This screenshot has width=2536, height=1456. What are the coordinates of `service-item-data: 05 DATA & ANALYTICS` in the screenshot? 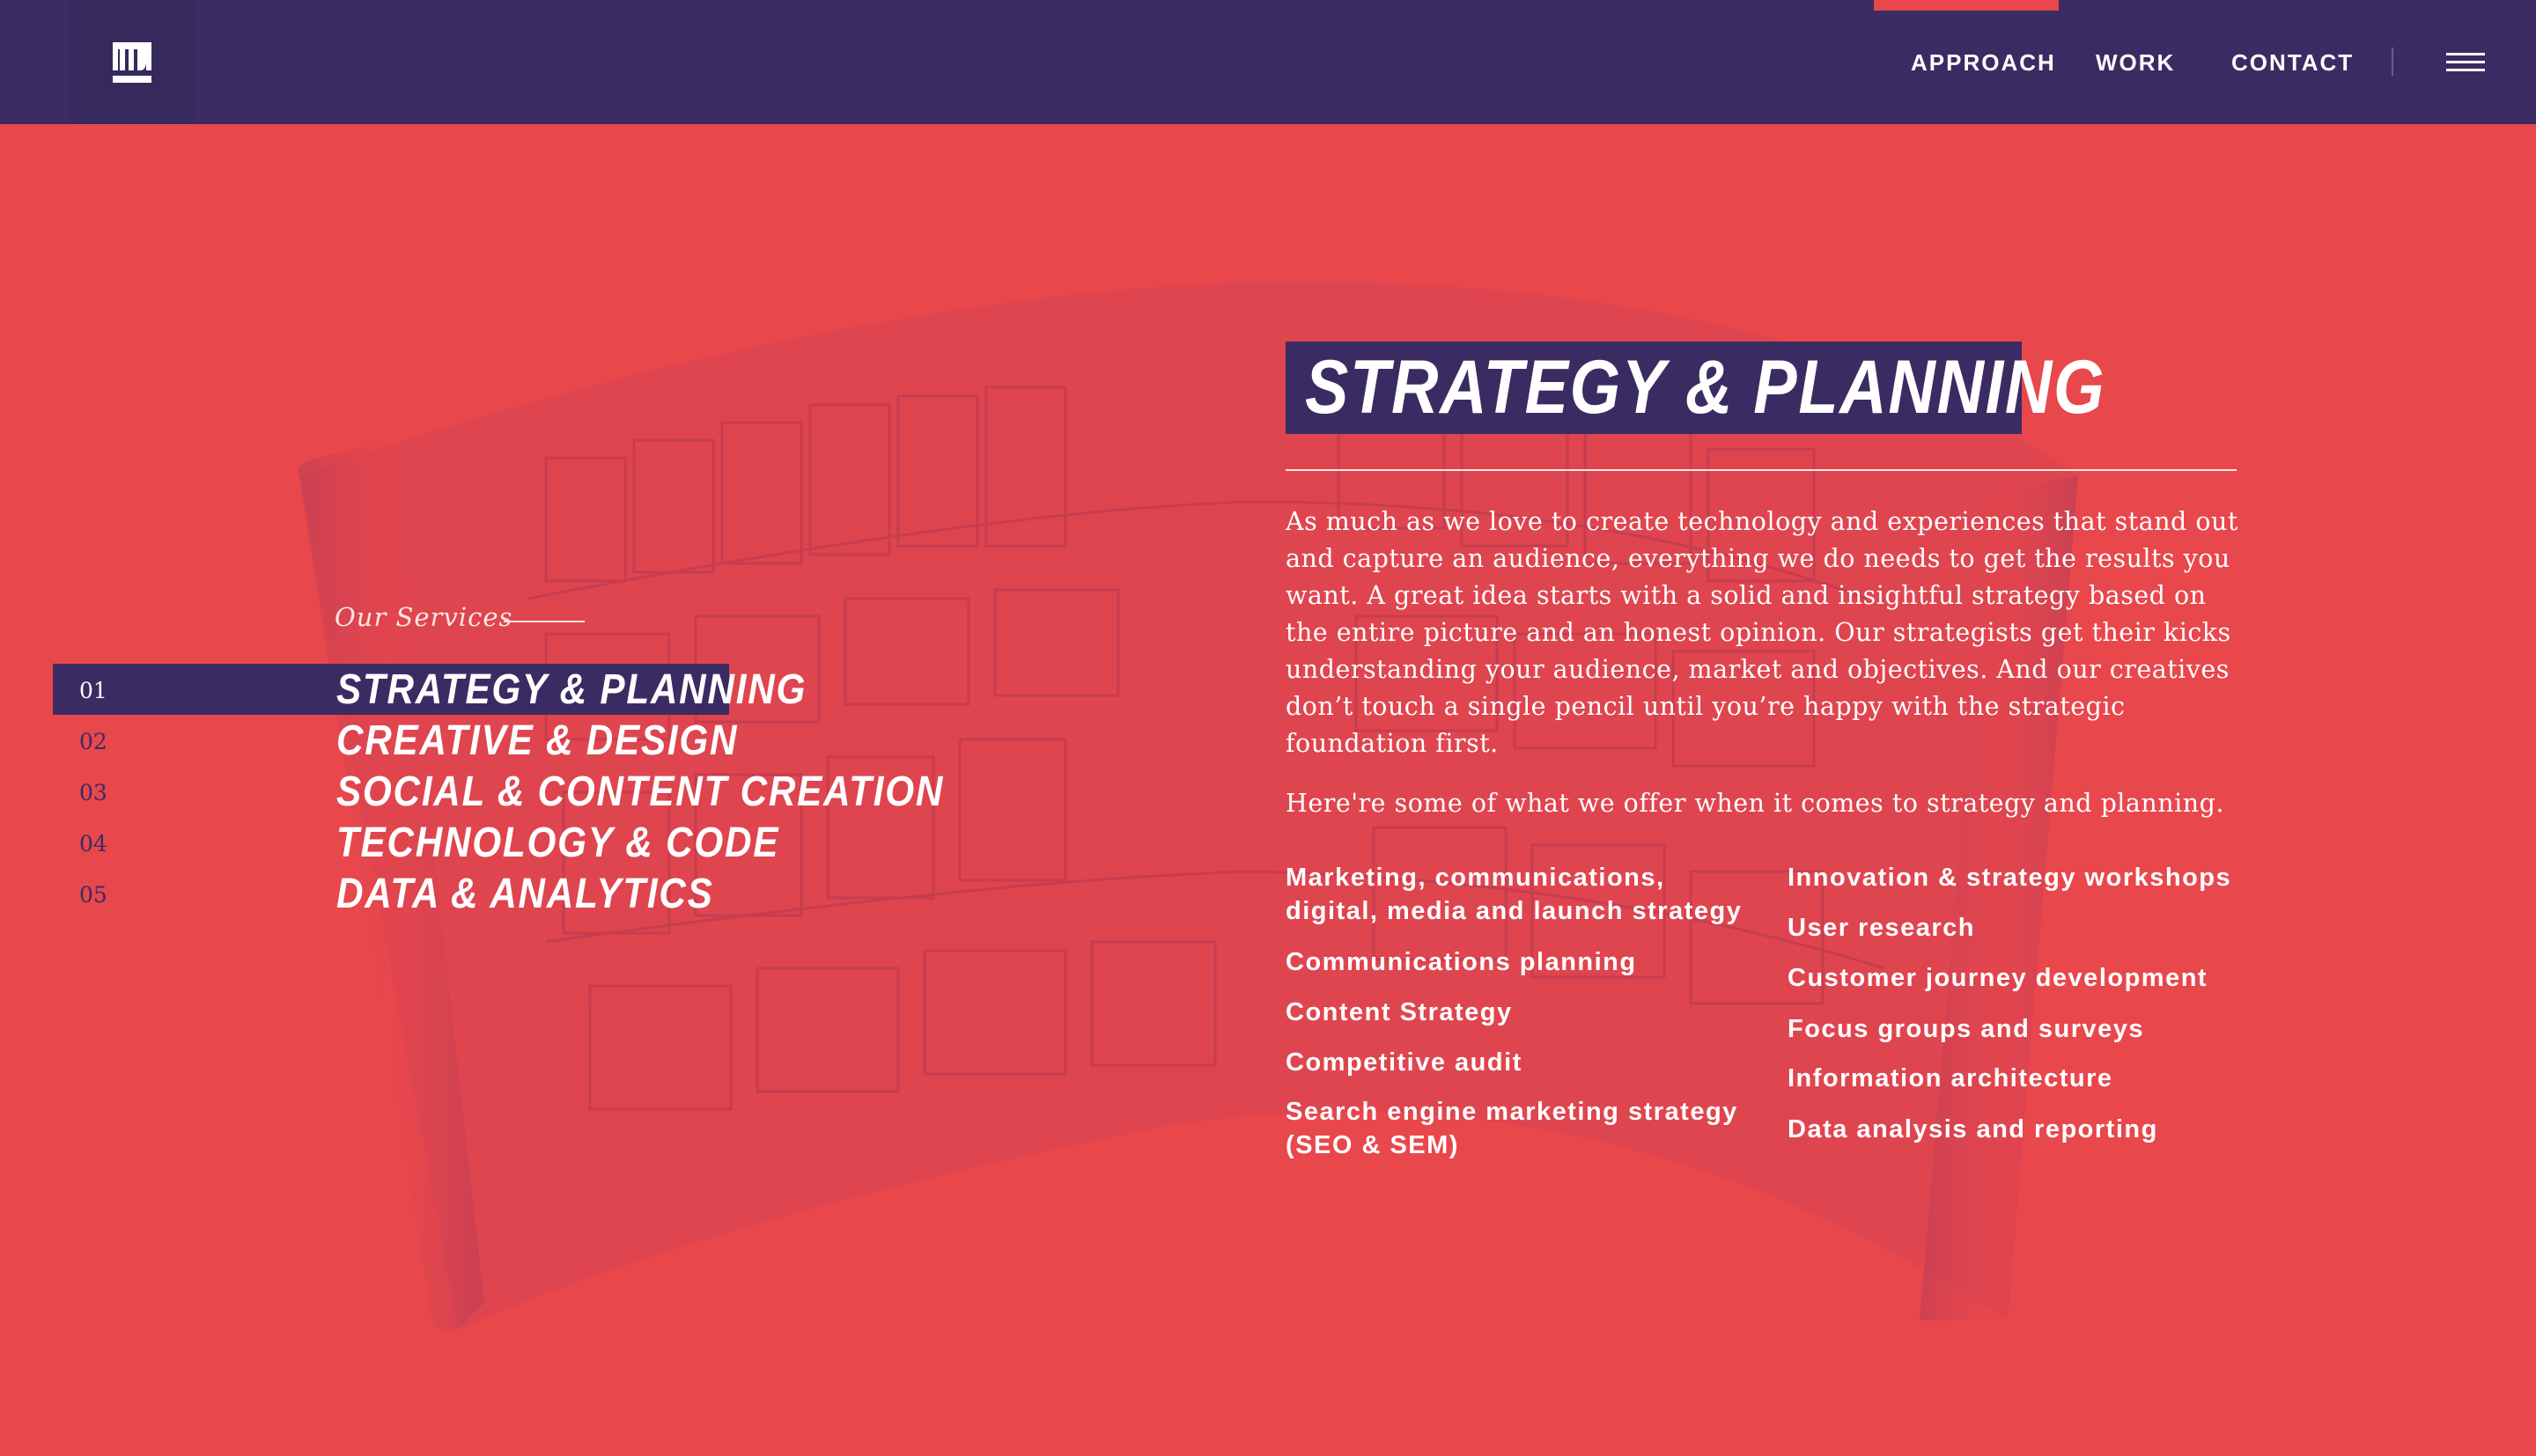 It's located at (440, 893).